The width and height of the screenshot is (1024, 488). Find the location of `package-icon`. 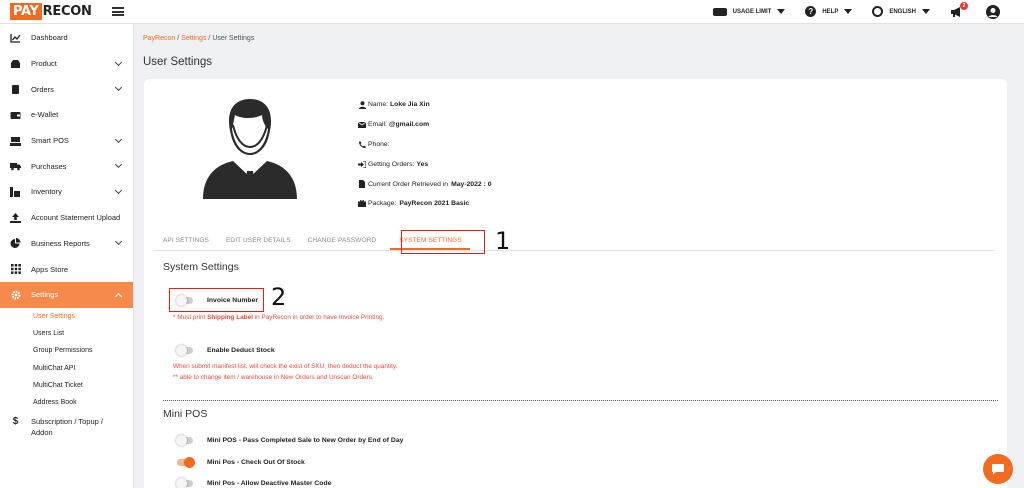

package-icon is located at coordinates (362, 204).